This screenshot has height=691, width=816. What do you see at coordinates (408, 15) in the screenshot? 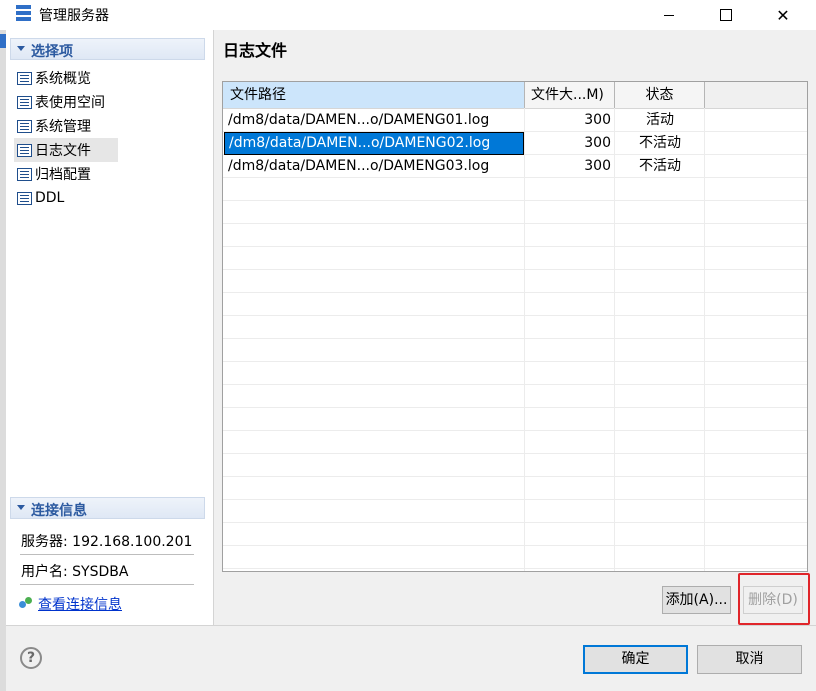
I see `title-bar: 管理服务器 ✕` at bounding box center [408, 15].